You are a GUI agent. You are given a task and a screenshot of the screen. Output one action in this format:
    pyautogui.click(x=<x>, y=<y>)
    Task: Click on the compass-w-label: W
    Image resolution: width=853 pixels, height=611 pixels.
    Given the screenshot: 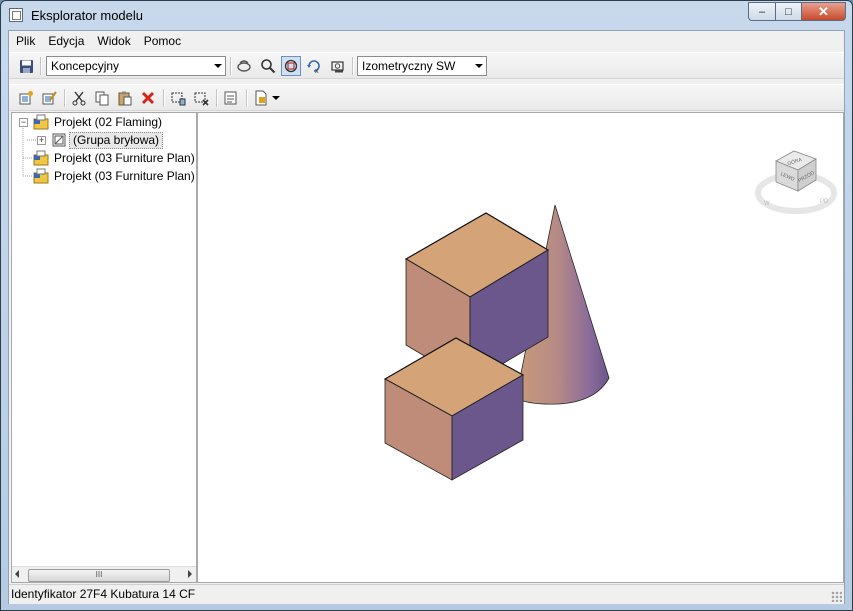 What is the action you would take?
    pyautogui.click(x=767, y=204)
    